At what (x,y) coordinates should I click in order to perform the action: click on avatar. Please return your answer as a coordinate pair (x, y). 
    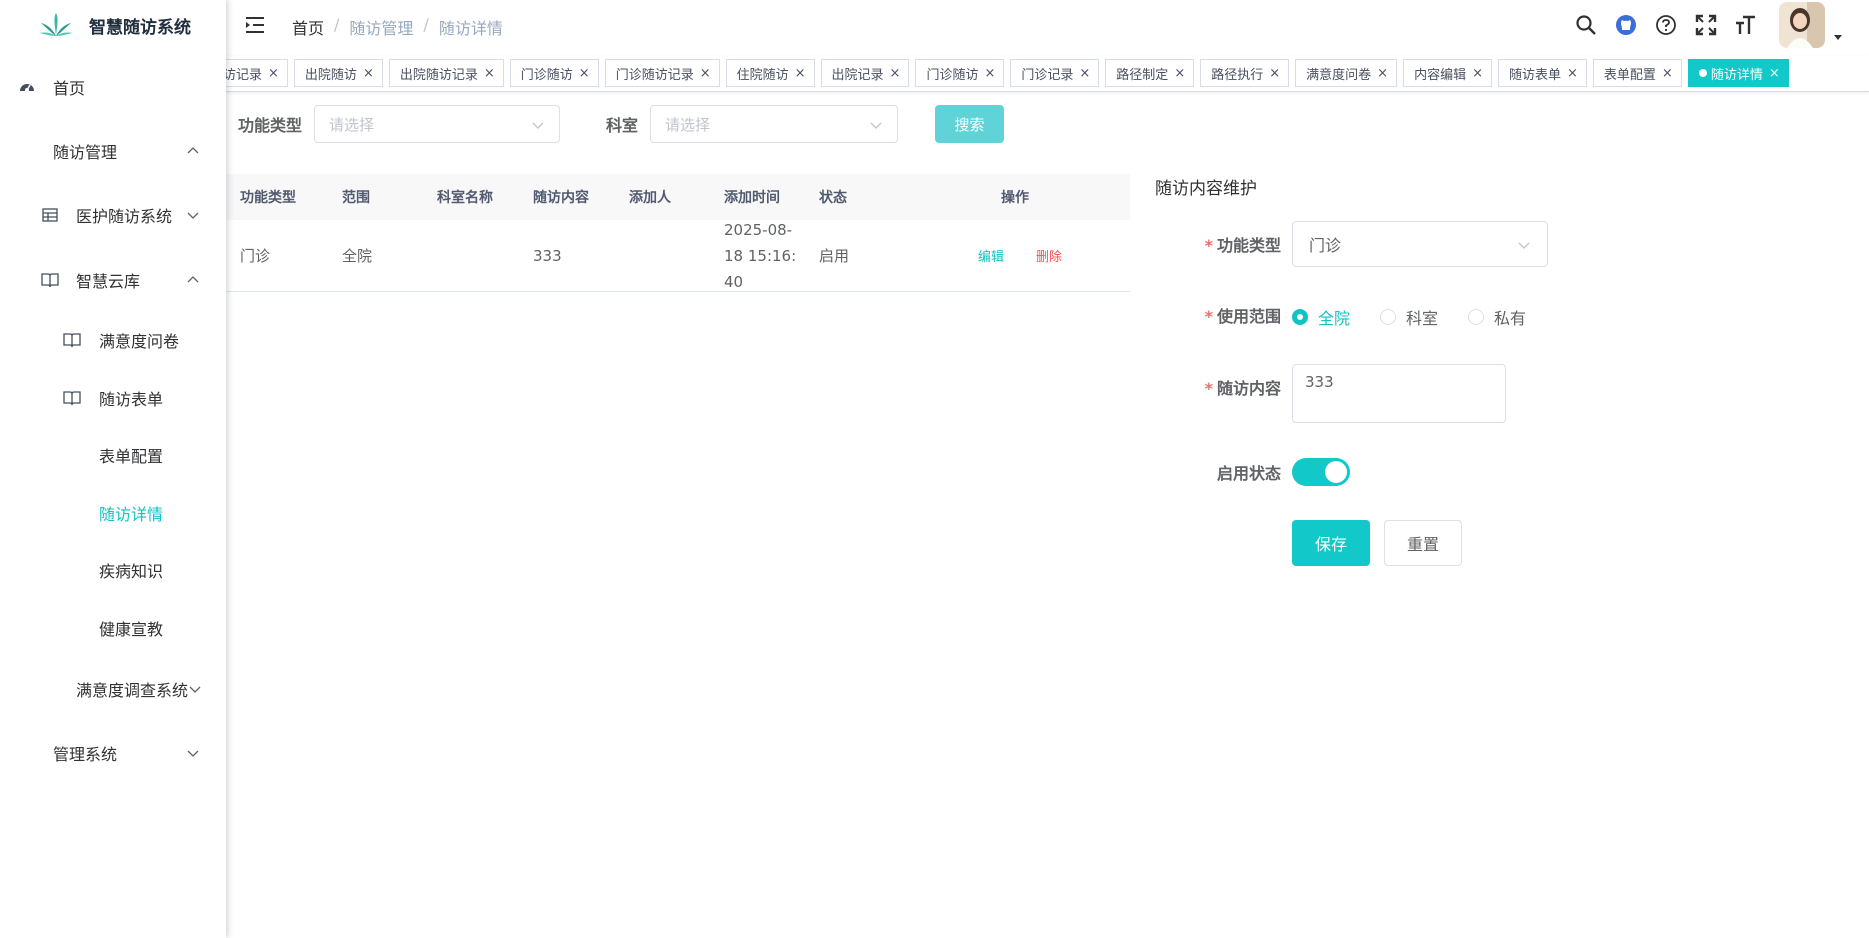
    Looking at the image, I should click on (1802, 25).